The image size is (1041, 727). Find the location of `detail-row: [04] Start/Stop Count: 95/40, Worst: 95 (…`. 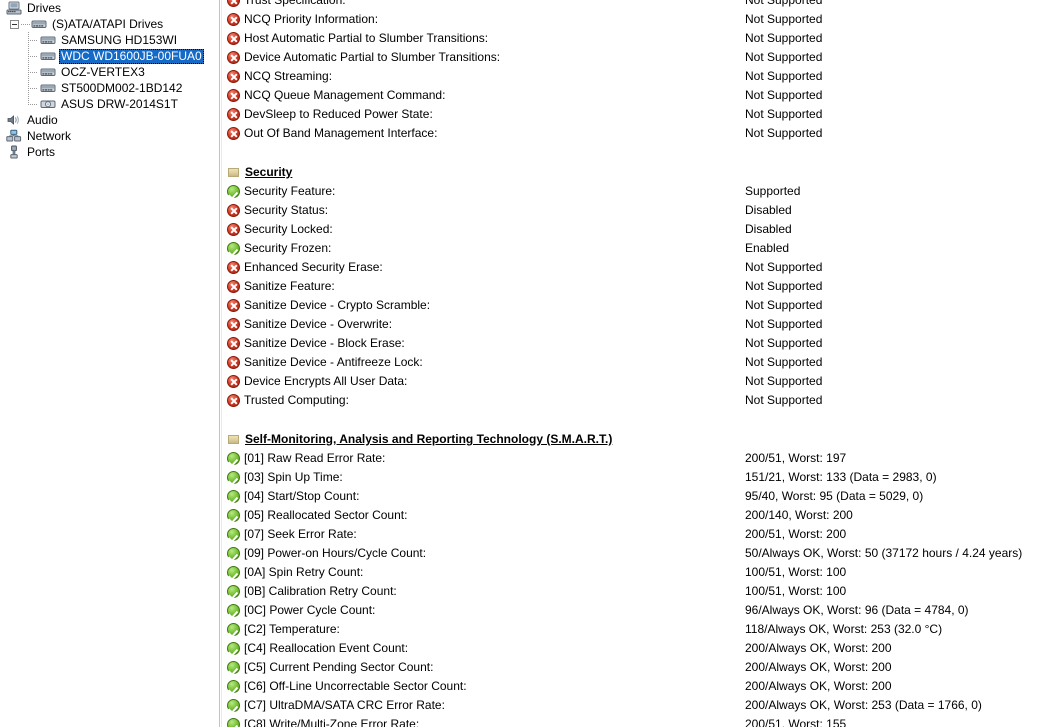

detail-row: [04] Start/Stop Count: 95/40, Worst: 95 (… is located at coordinates (631, 496).